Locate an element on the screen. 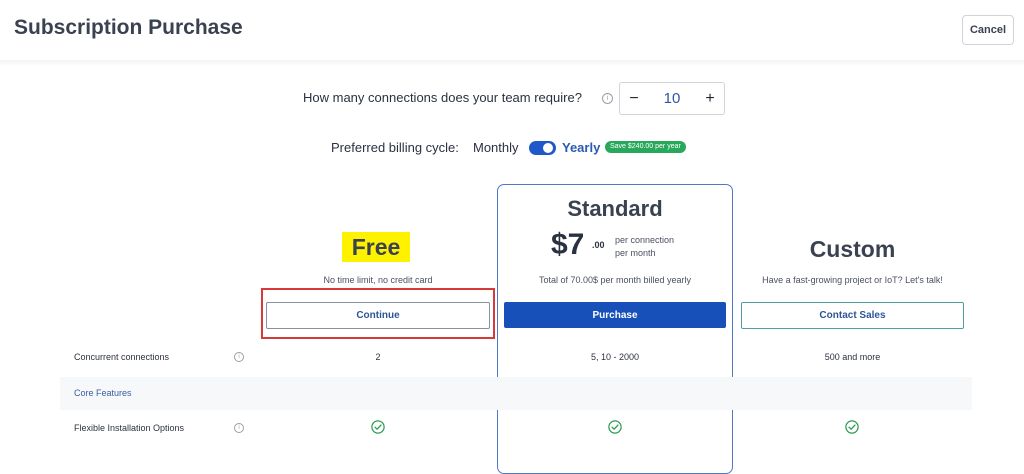 The width and height of the screenshot is (1024, 474). free-concurrent-value: 2 is located at coordinates (378, 357).